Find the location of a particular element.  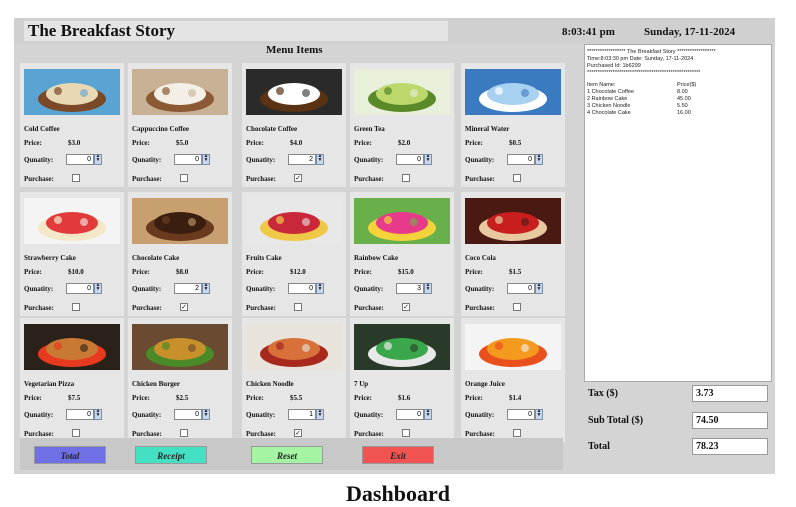

tax-field: 3.73 is located at coordinates (730, 393).